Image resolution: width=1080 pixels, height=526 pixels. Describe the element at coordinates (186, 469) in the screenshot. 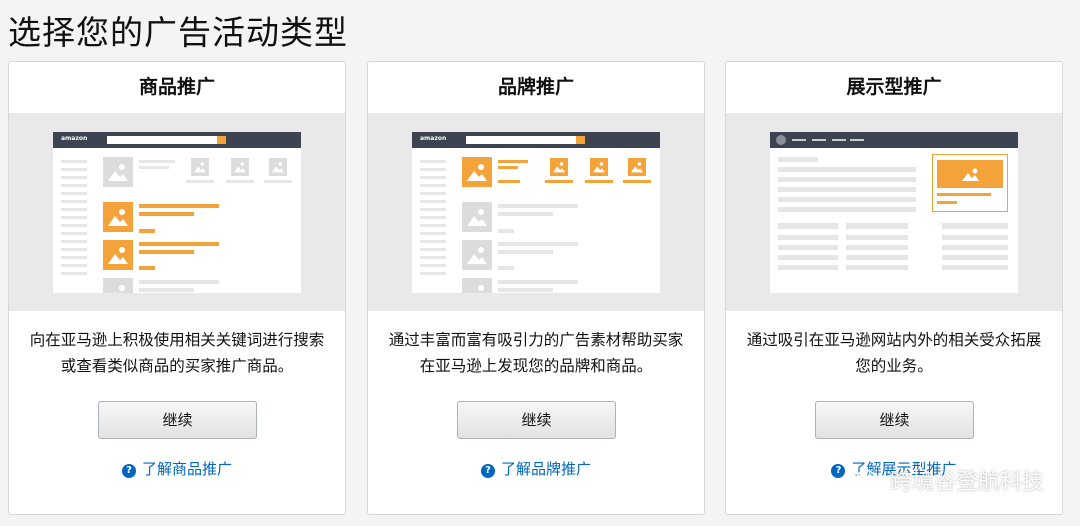

I see `learn-more-label: 了解商品推广` at that location.